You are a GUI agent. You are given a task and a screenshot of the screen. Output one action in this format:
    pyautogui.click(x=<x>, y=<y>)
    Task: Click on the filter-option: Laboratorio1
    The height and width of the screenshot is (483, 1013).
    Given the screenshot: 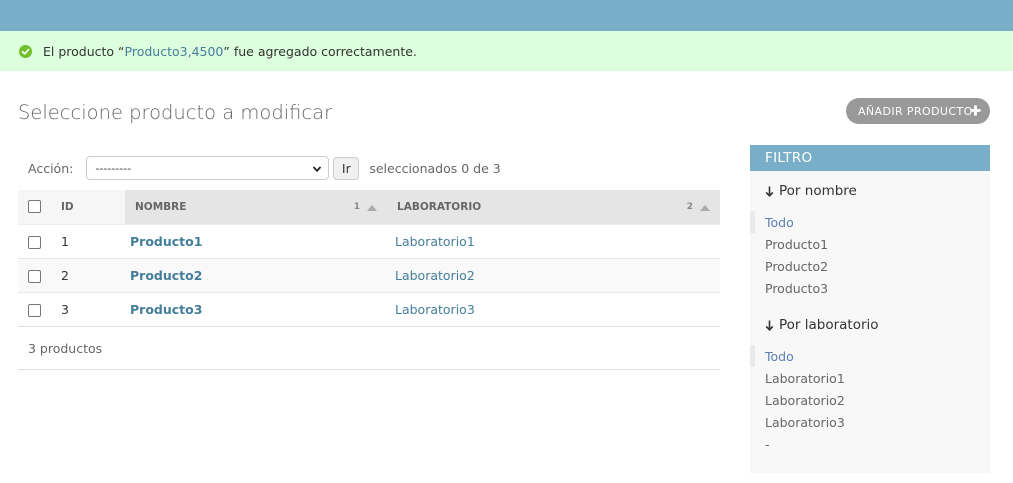 What is the action you would take?
    pyautogui.click(x=870, y=378)
    